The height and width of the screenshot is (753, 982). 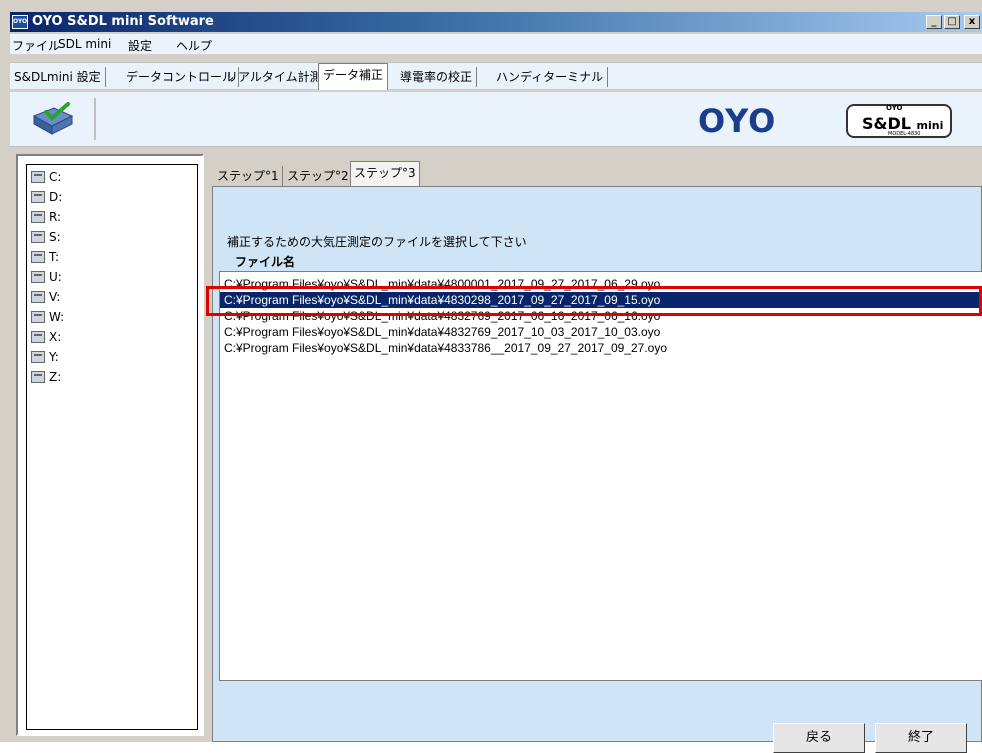 I want to click on tray-check-icon, so click(x=53, y=119).